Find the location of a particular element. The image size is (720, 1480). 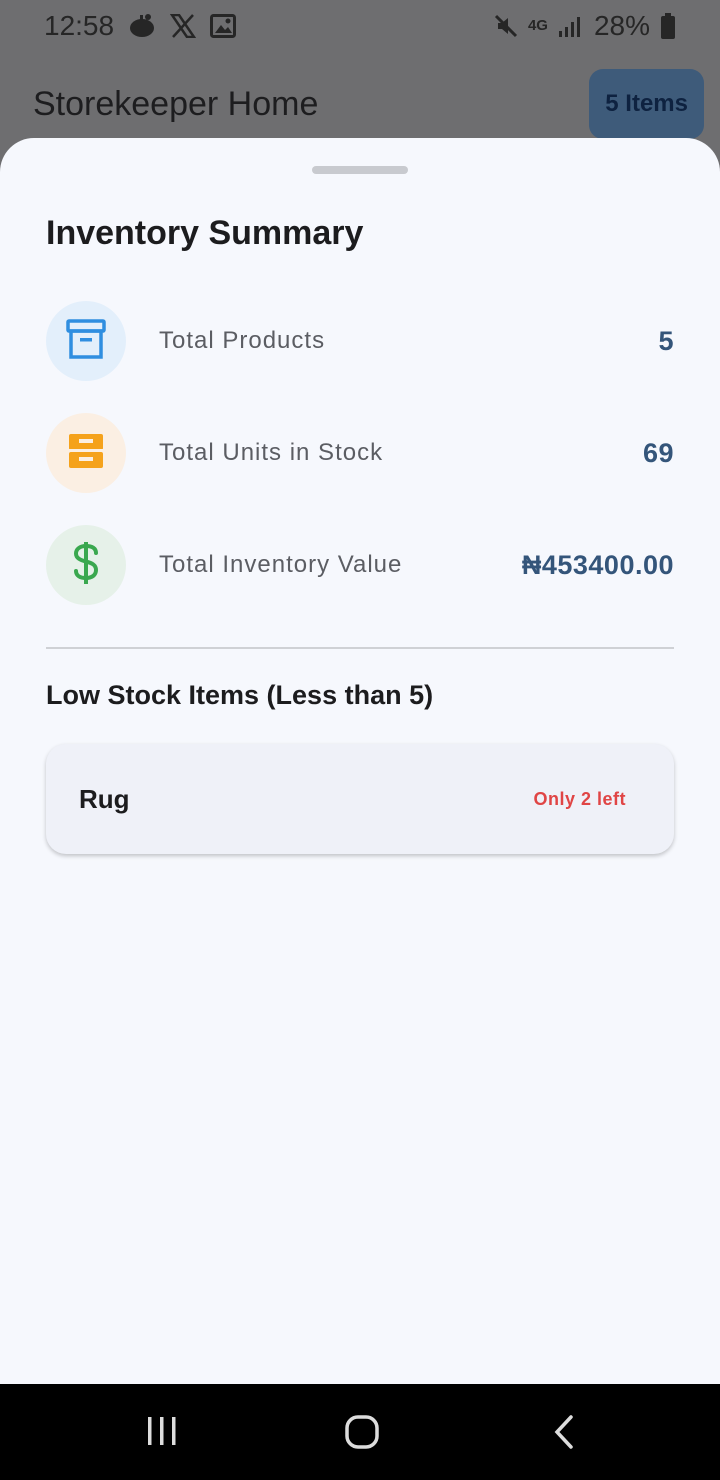

app-header: Storekeeper Home 5 Items is located at coordinates (360, 104).